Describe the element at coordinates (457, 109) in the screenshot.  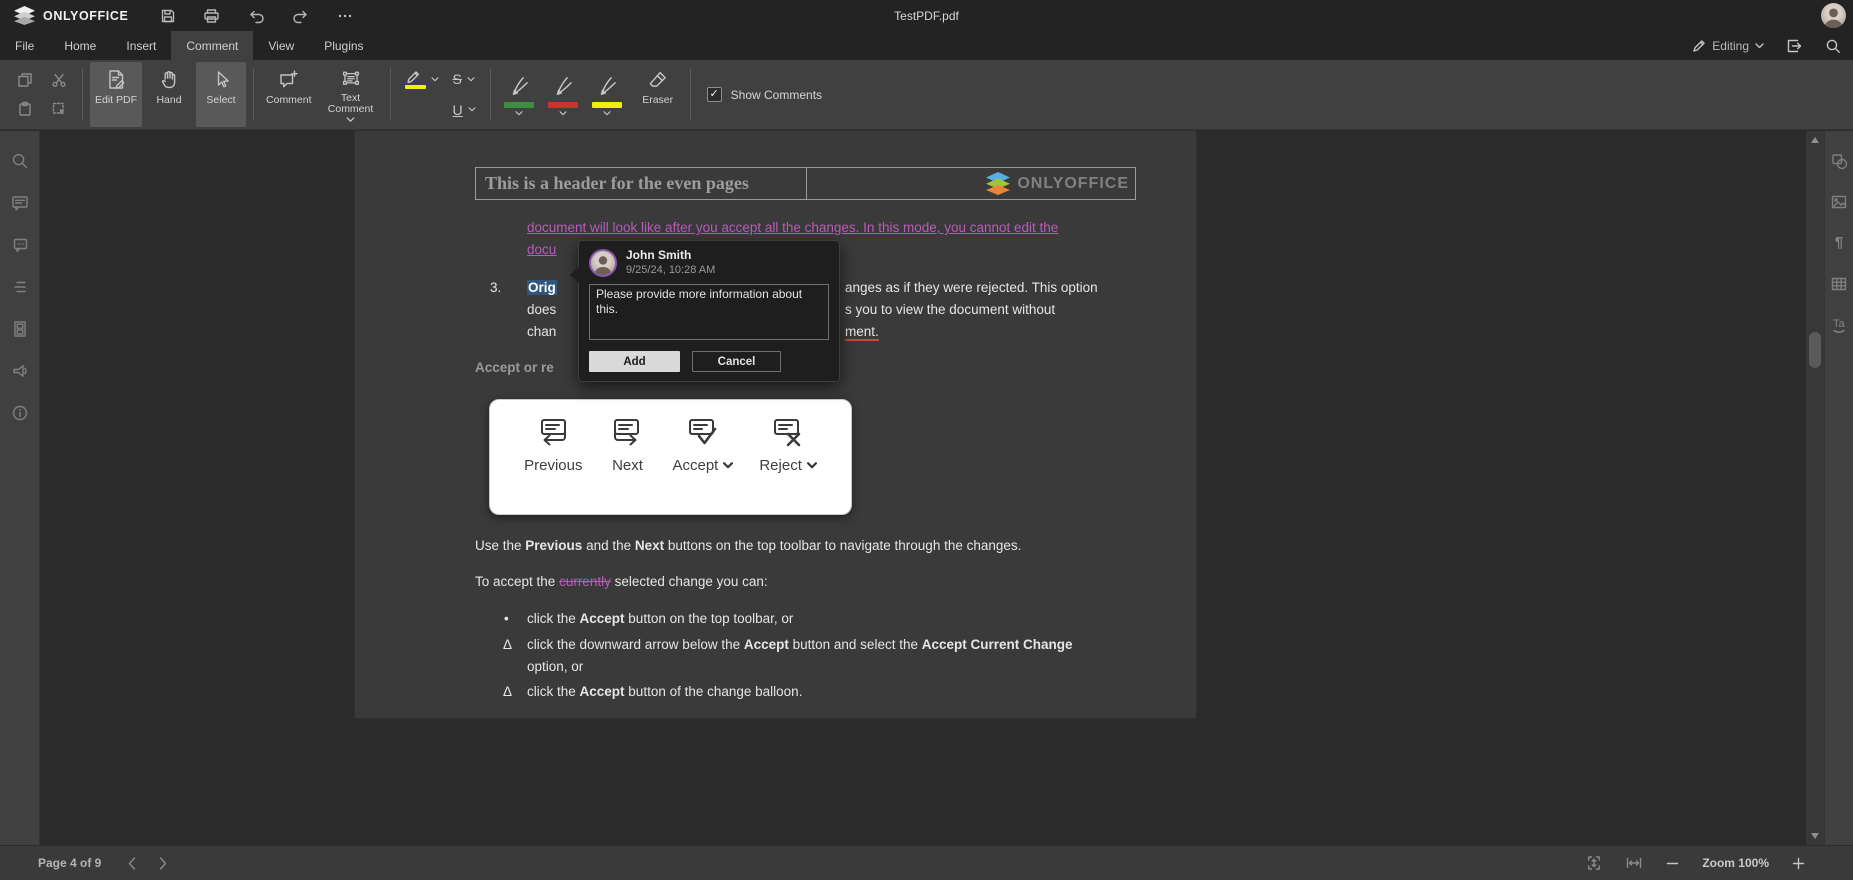
I see `underline-glyph: U` at that location.